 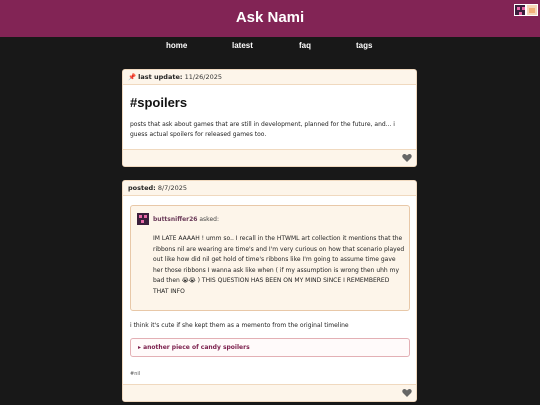 I want to click on asker-avatar, so click(x=143, y=219).